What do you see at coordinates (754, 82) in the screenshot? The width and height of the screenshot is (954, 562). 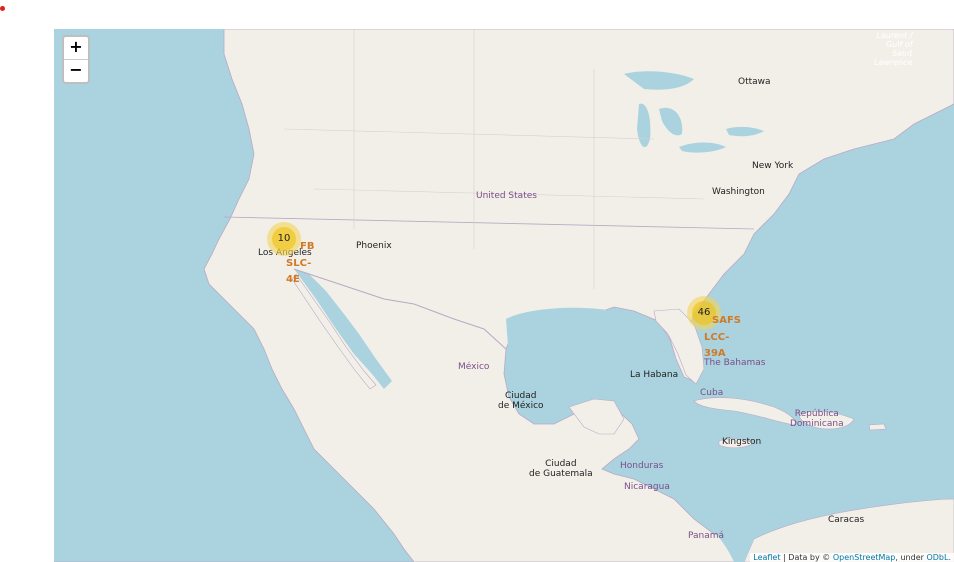 I see `city-label-ottawa: Ottawa` at bounding box center [754, 82].